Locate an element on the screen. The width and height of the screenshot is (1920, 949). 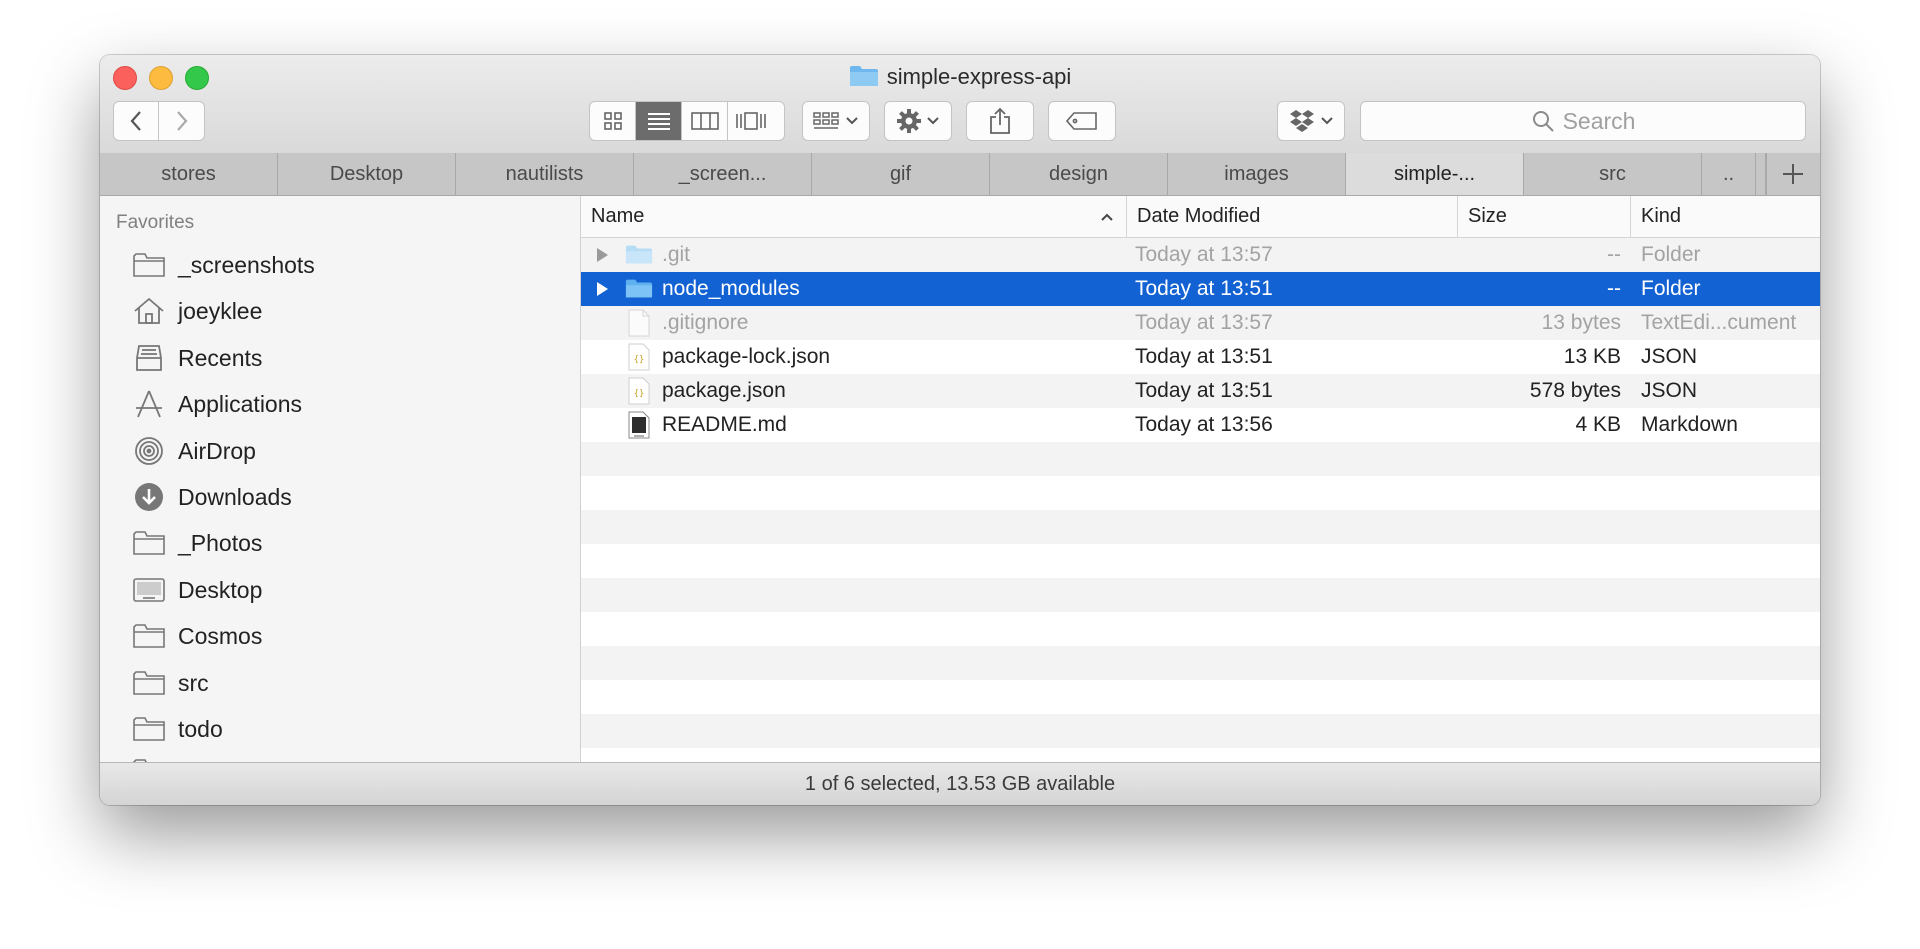
tags-button is located at coordinates (1082, 121).